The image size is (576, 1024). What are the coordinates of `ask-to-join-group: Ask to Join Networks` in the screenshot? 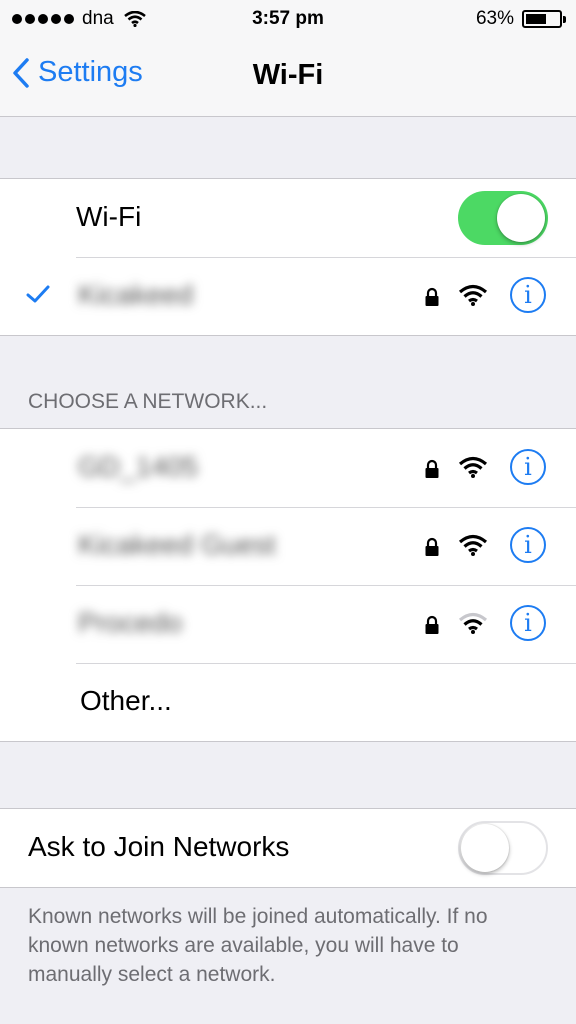 It's located at (288, 848).